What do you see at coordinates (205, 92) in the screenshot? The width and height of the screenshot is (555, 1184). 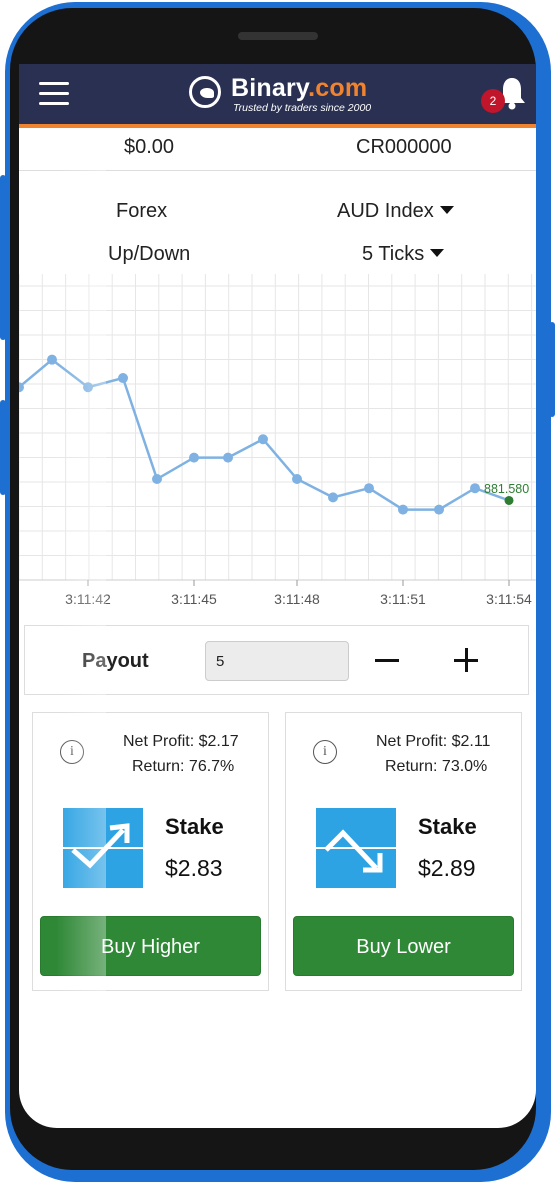 I see `logo-icon` at bounding box center [205, 92].